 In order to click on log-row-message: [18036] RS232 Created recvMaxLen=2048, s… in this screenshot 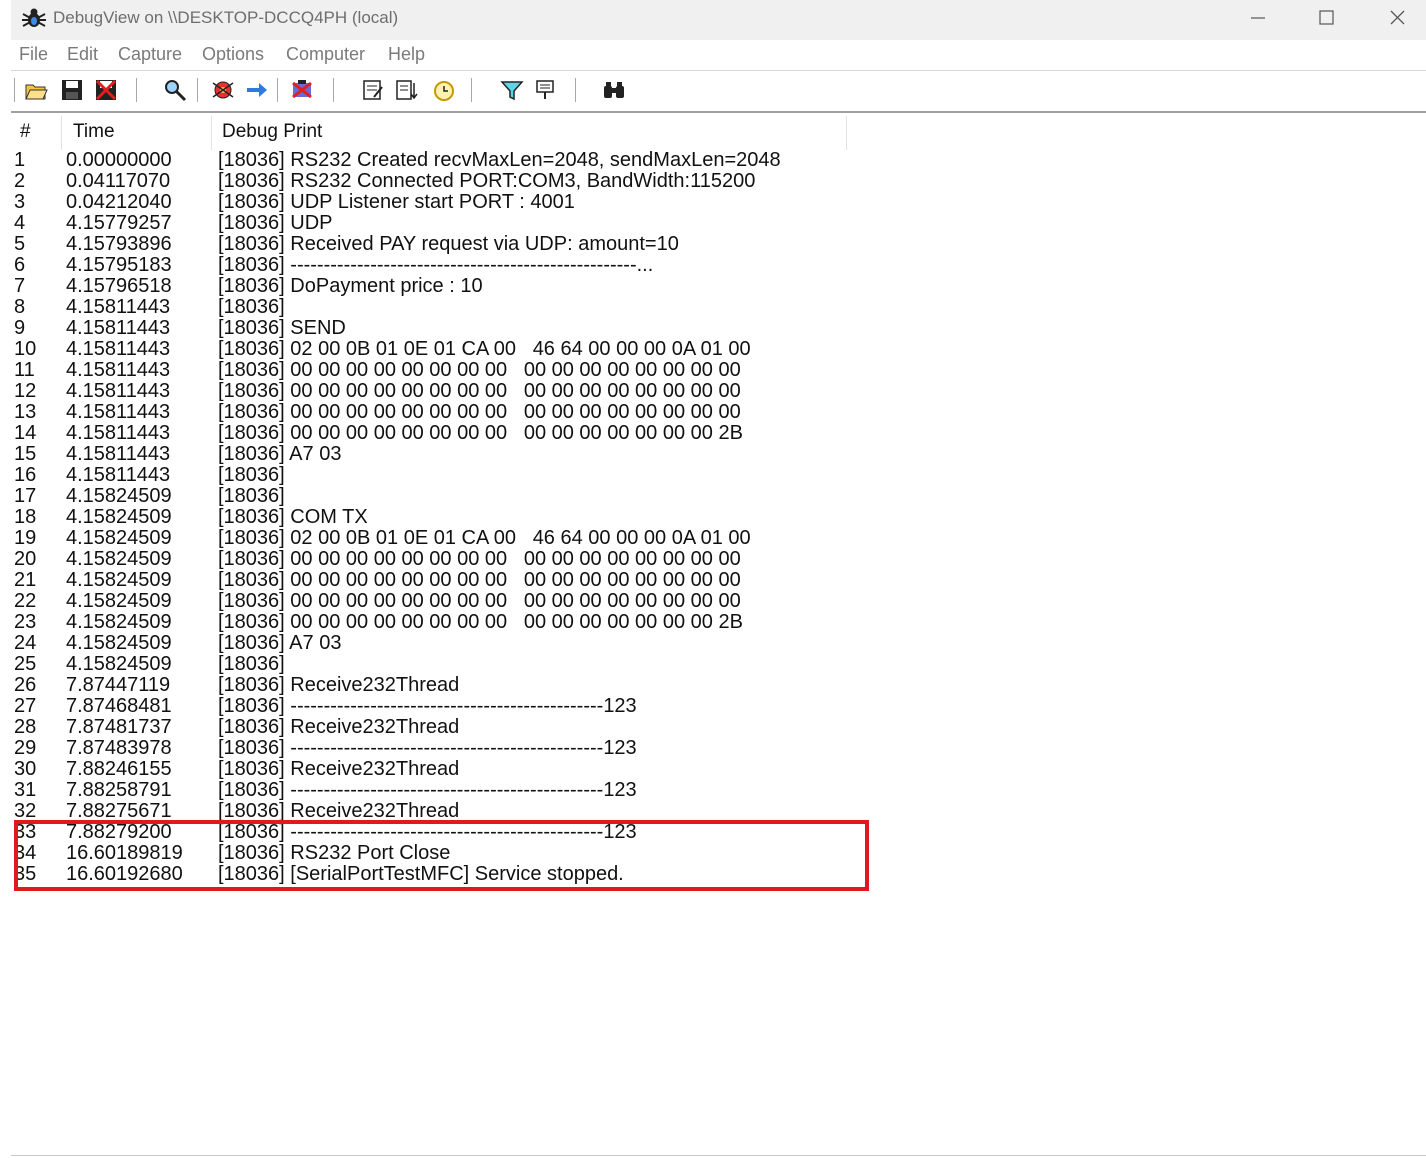, I will do `click(499, 160)`.